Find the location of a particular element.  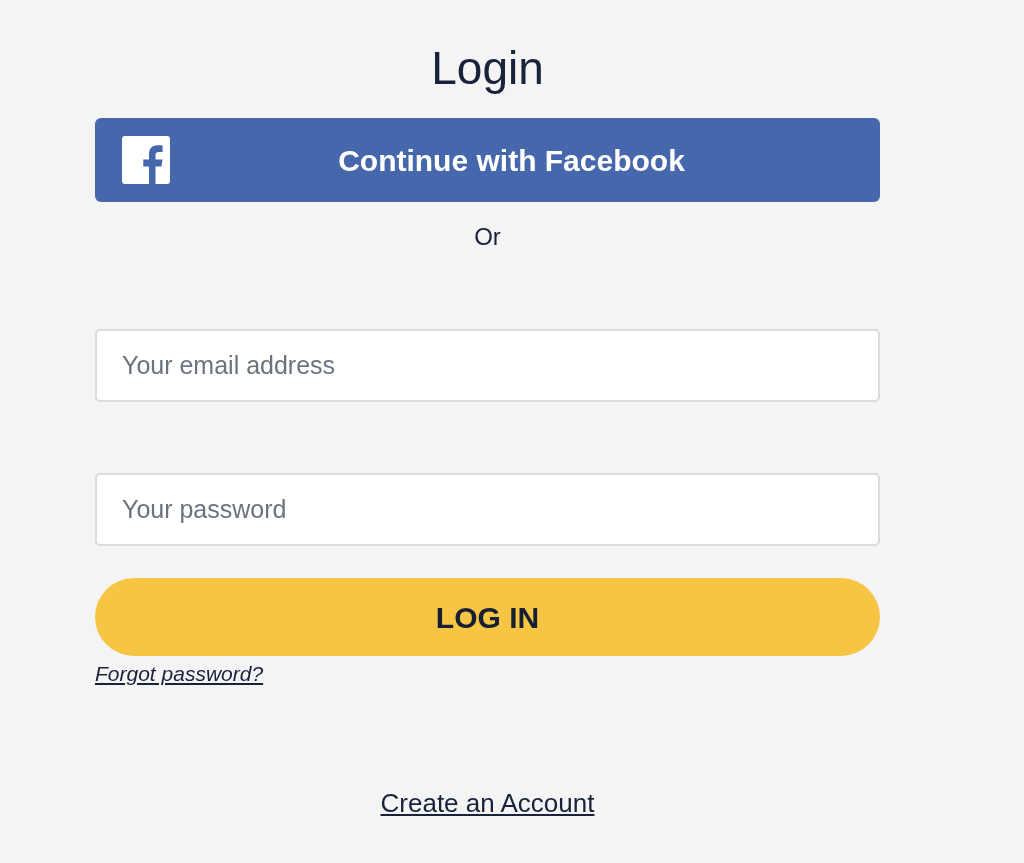

input-field: Your email address is located at coordinates (487, 365).